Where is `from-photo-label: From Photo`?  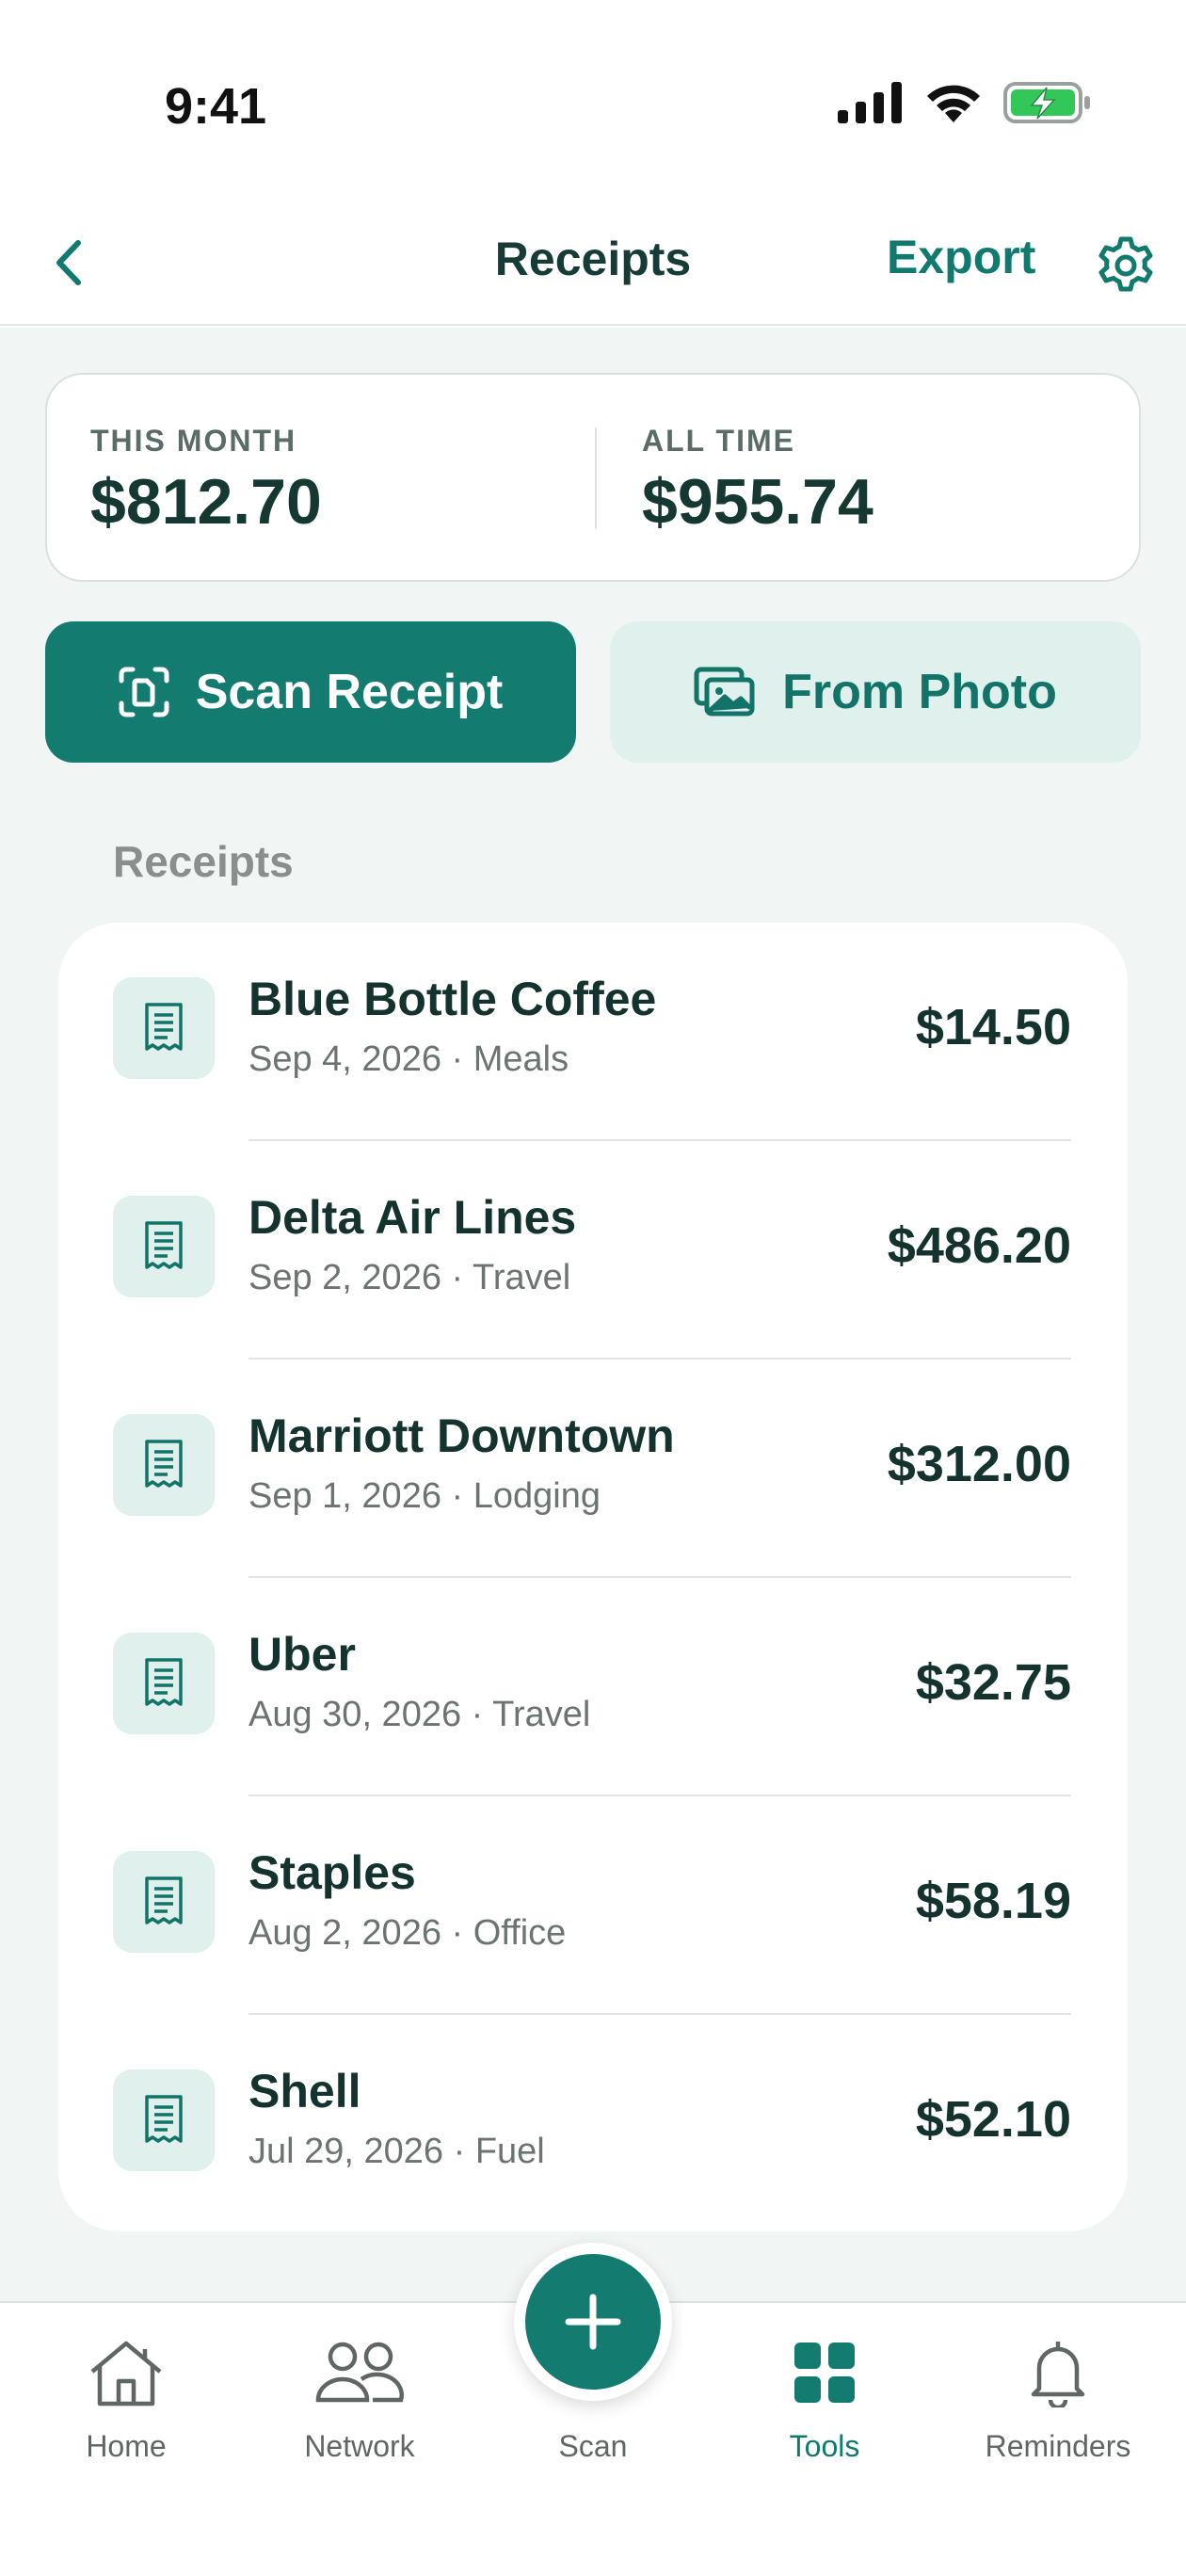 from-photo-label: From Photo is located at coordinates (919, 692).